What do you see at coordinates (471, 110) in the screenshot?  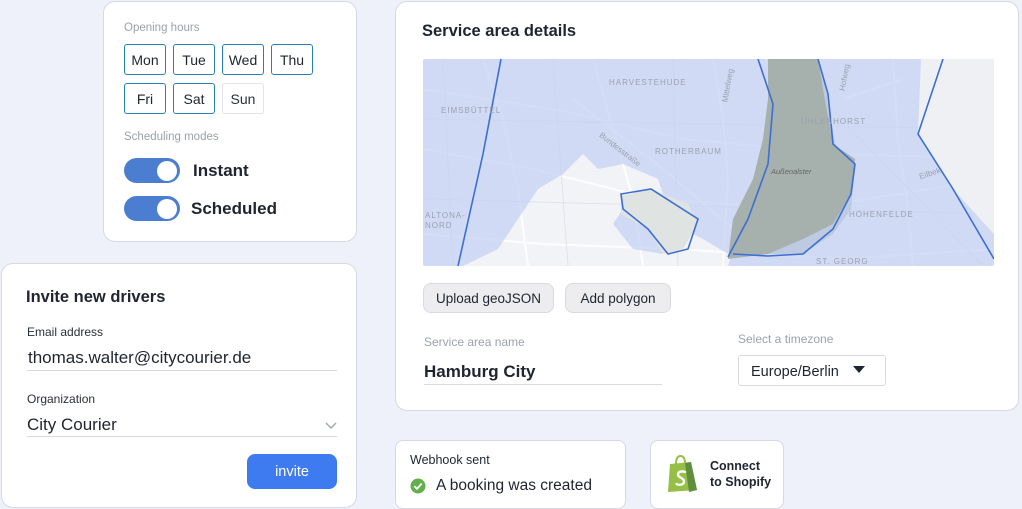 I see `map-label-eimsbuettel: EIMSBÜTTEL` at bounding box center [471, 110].